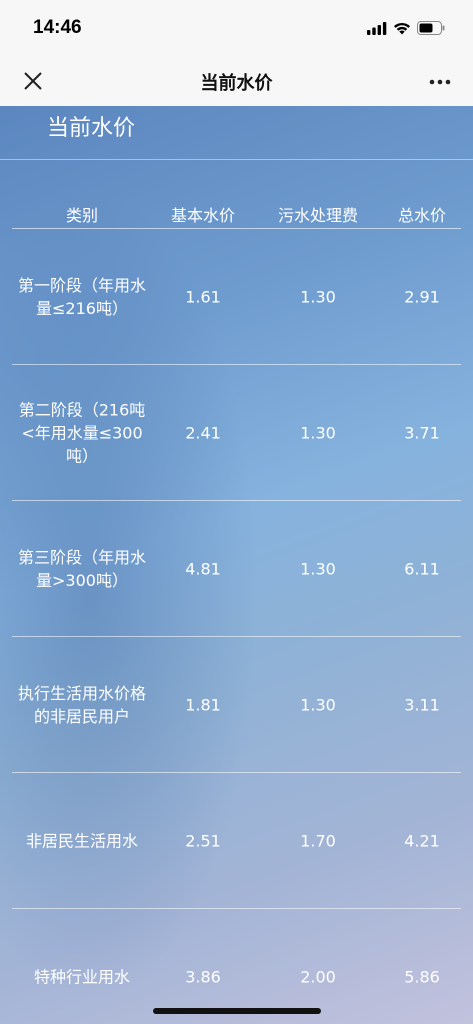 The image size is (473, 1024). What do you see at coordinates (236, 297) in the screenshot?
I see `table-row: 第一阶段（年用水量≤216吨） 1.61 1.30 2.91` at bounding box center [236, 297].